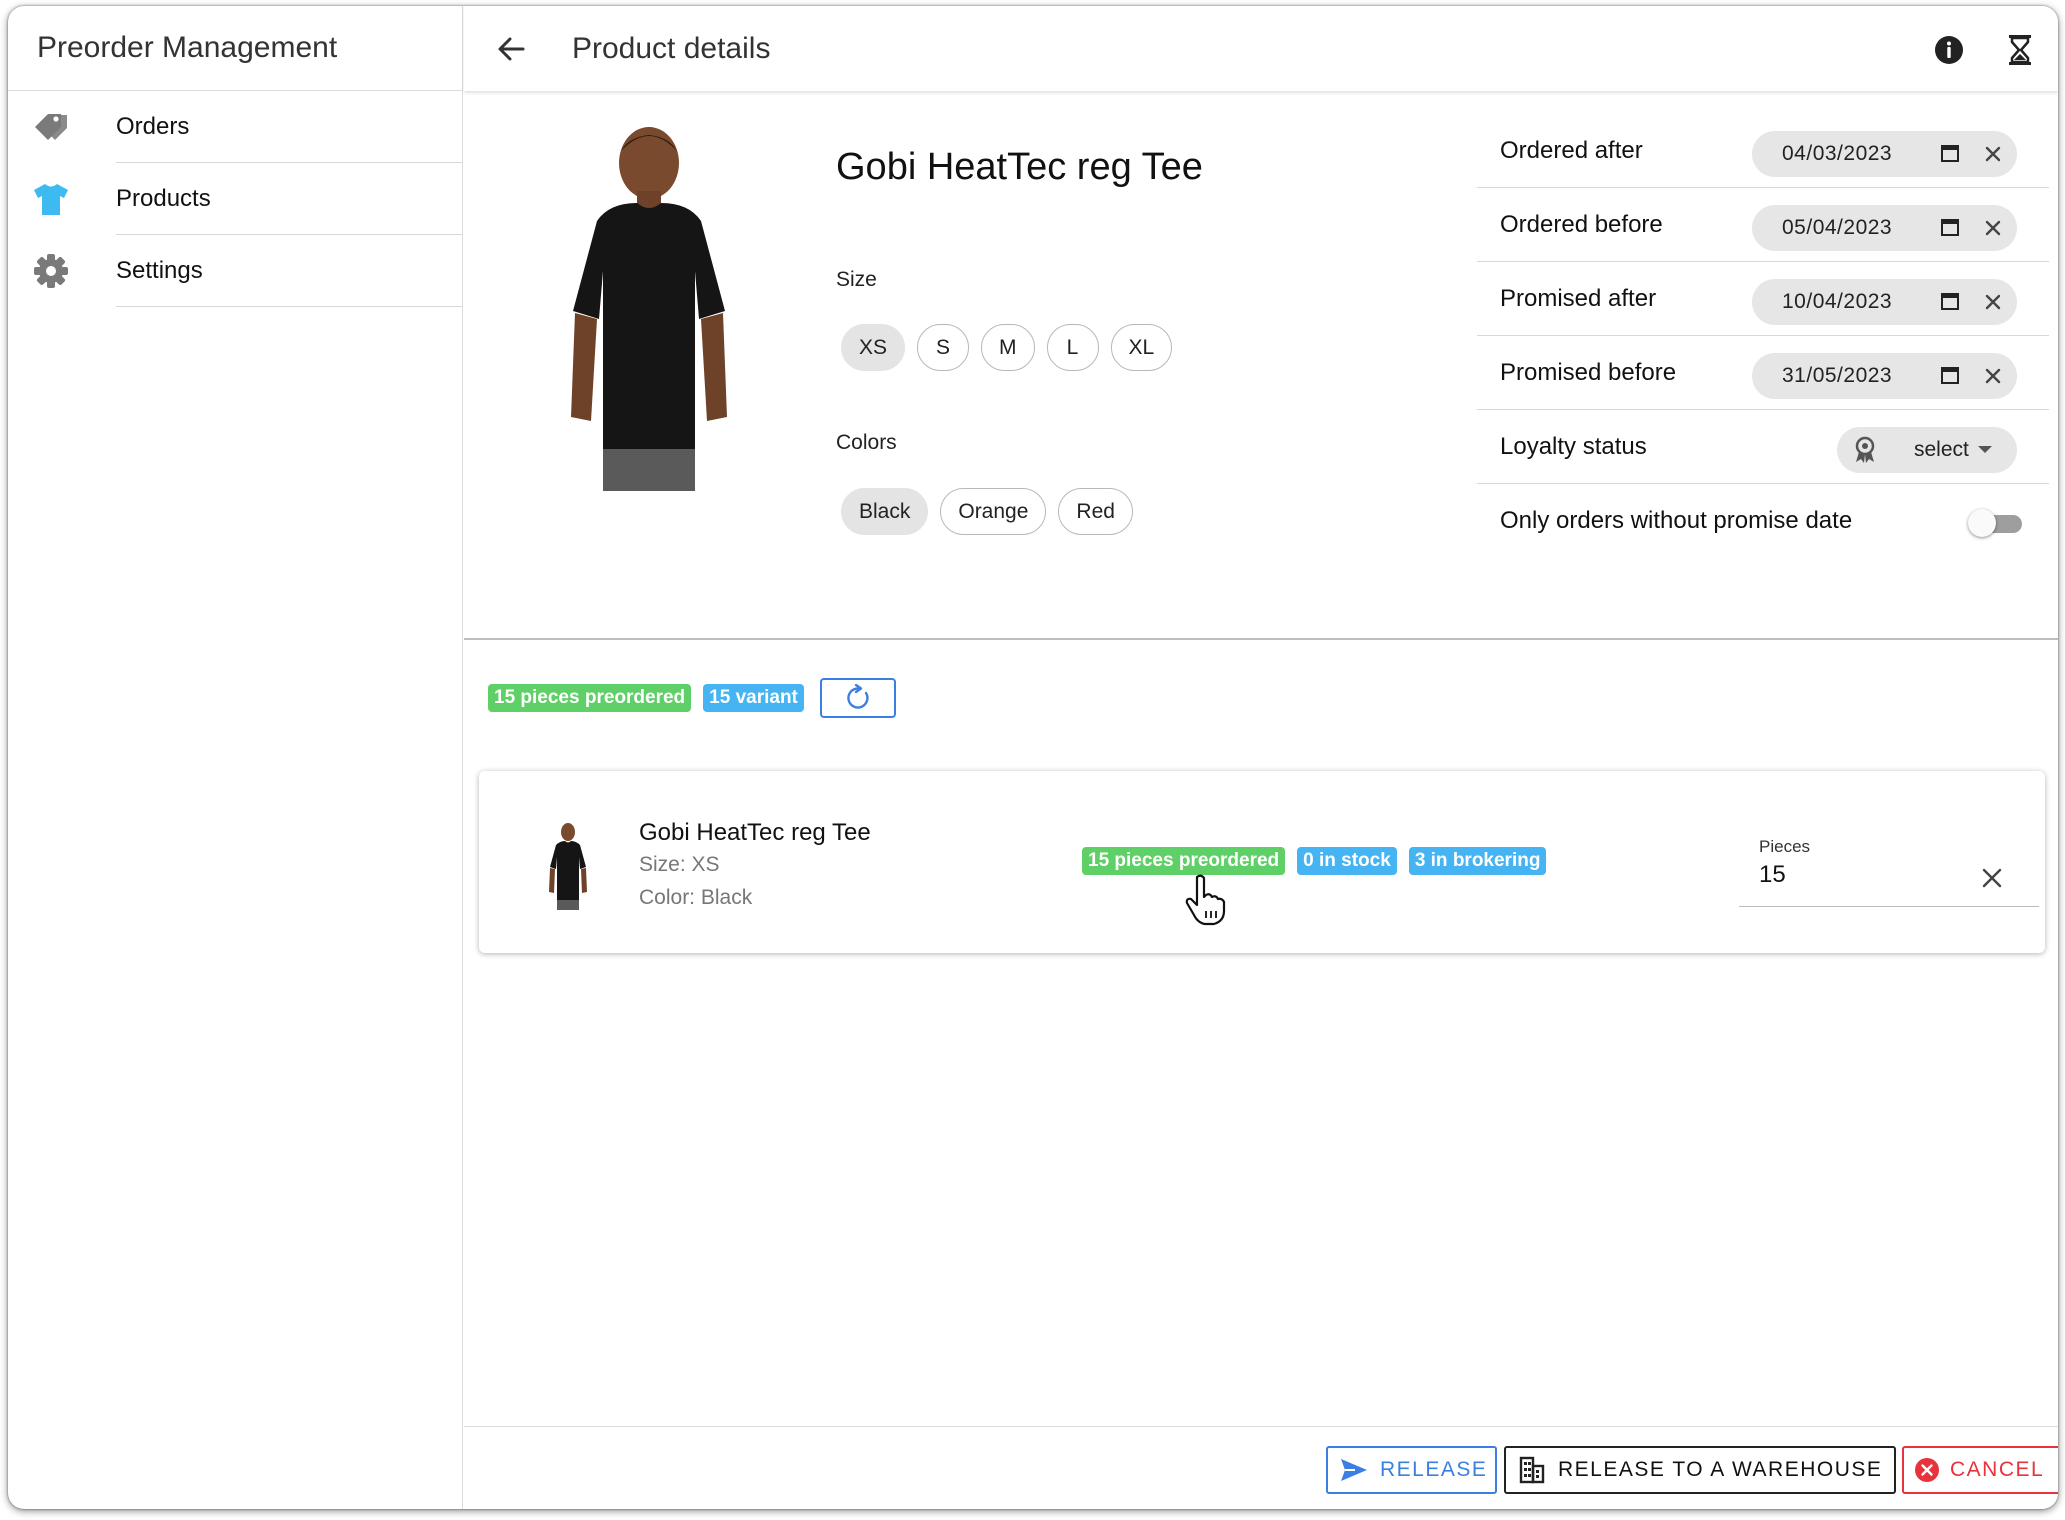 The image size is (2065, 1520). I want to click on promised-before-datetime: 31/05/2023, so click(1884, 376).